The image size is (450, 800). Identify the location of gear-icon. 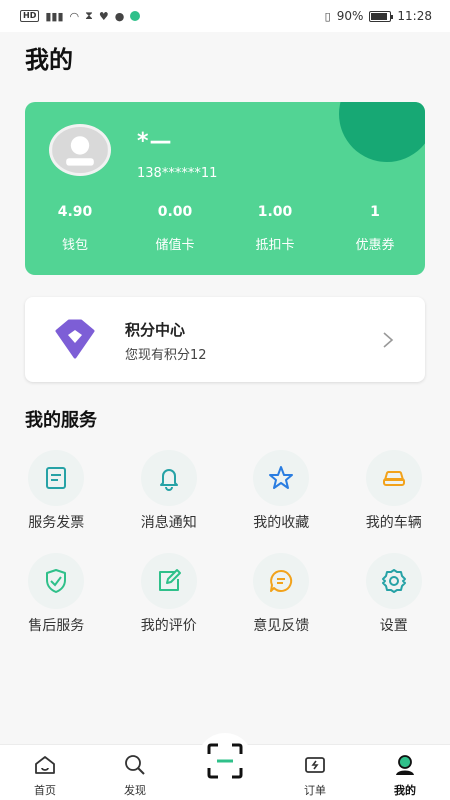
(393, 581).